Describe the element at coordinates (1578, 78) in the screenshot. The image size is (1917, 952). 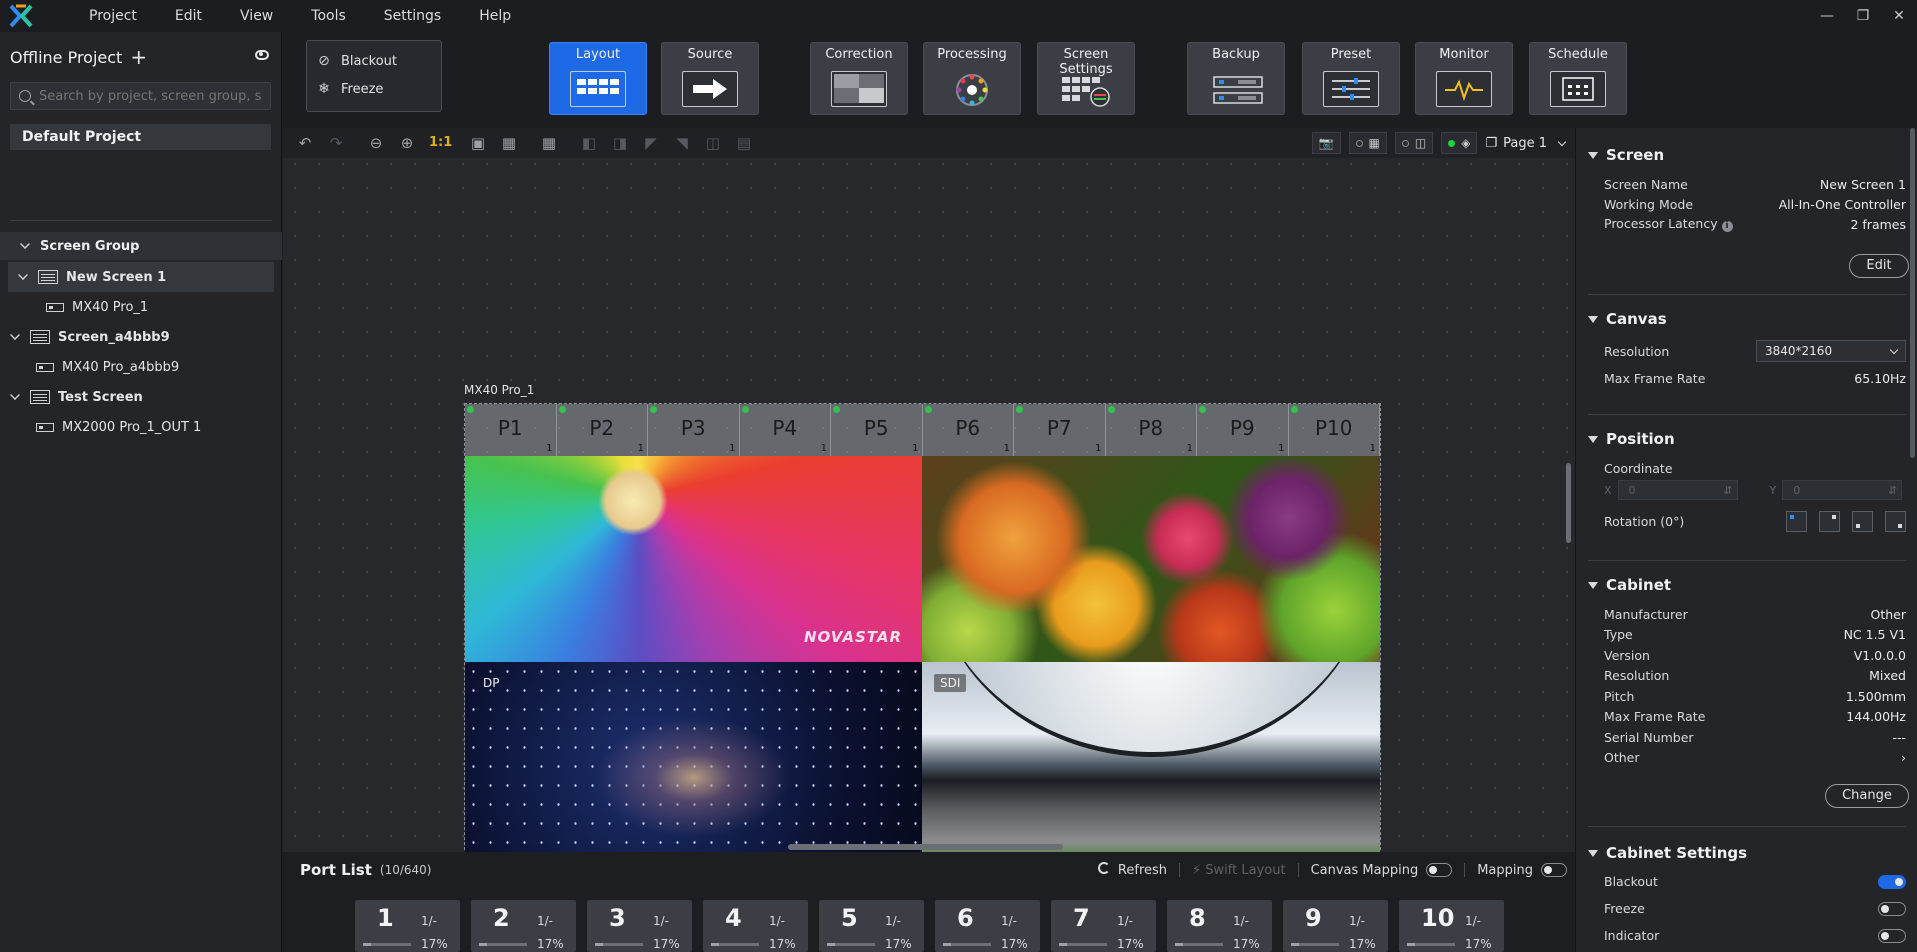
I see `schedule-button: Schedule` at that location.